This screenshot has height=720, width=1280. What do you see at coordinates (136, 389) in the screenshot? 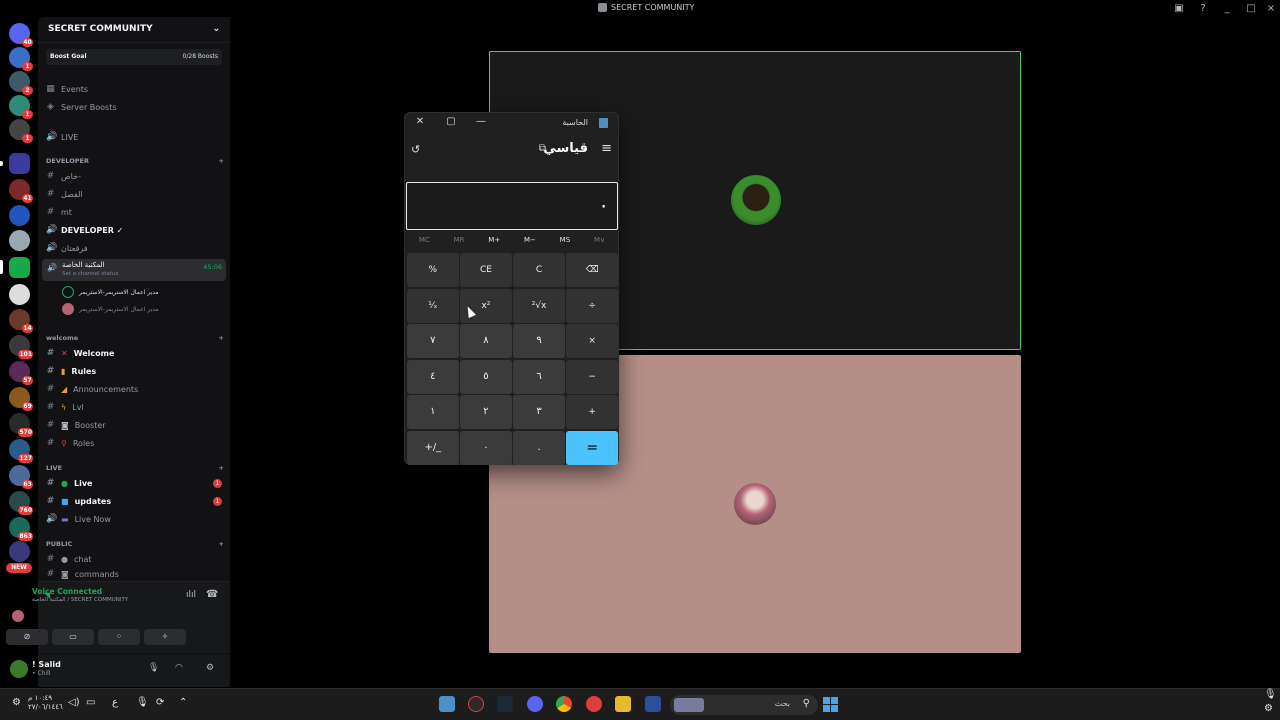
I see `channel-announcements: # ◢ Announcements` at bounding box center [136, 389].